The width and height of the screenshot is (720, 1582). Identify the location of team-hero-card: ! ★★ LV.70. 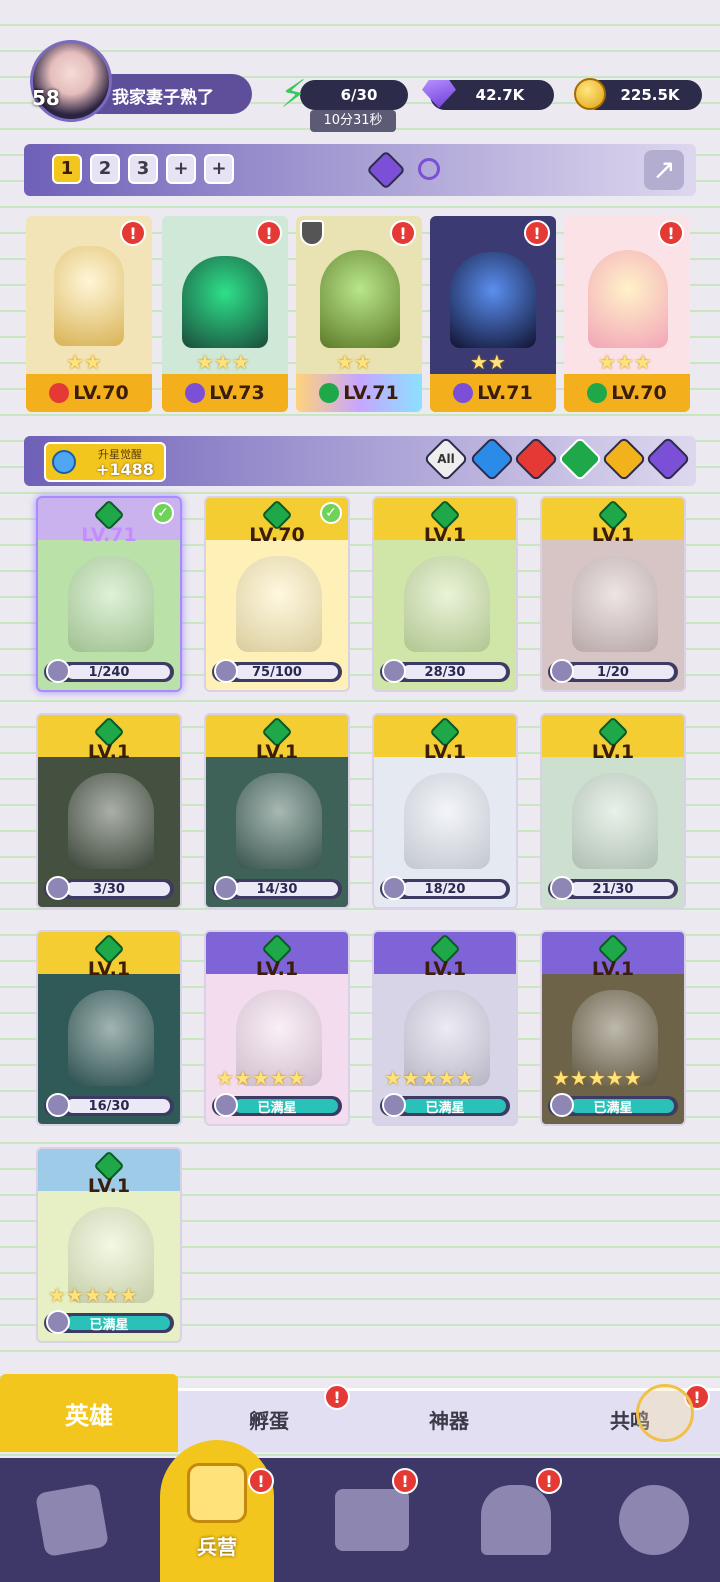
(89, 314).